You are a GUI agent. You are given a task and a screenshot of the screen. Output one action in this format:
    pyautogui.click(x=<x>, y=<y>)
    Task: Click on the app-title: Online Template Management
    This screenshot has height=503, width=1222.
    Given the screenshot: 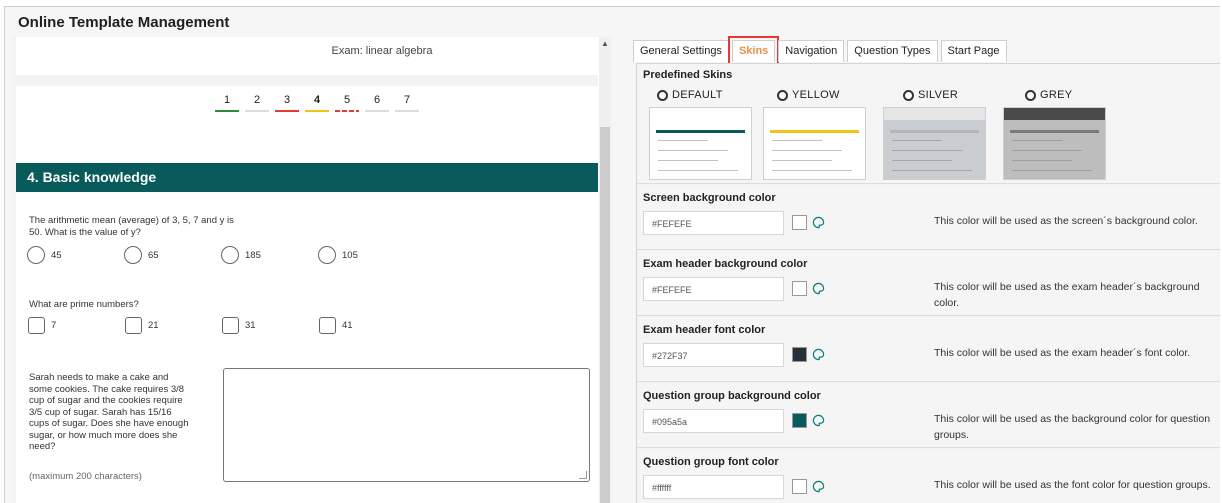 What is the action you would take?
    pyautogui.click(x=124, y=22)
    